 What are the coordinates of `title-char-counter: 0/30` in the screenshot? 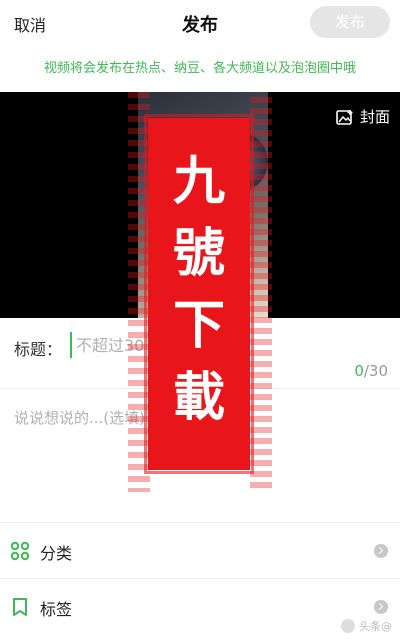 It's located at (371, 371).